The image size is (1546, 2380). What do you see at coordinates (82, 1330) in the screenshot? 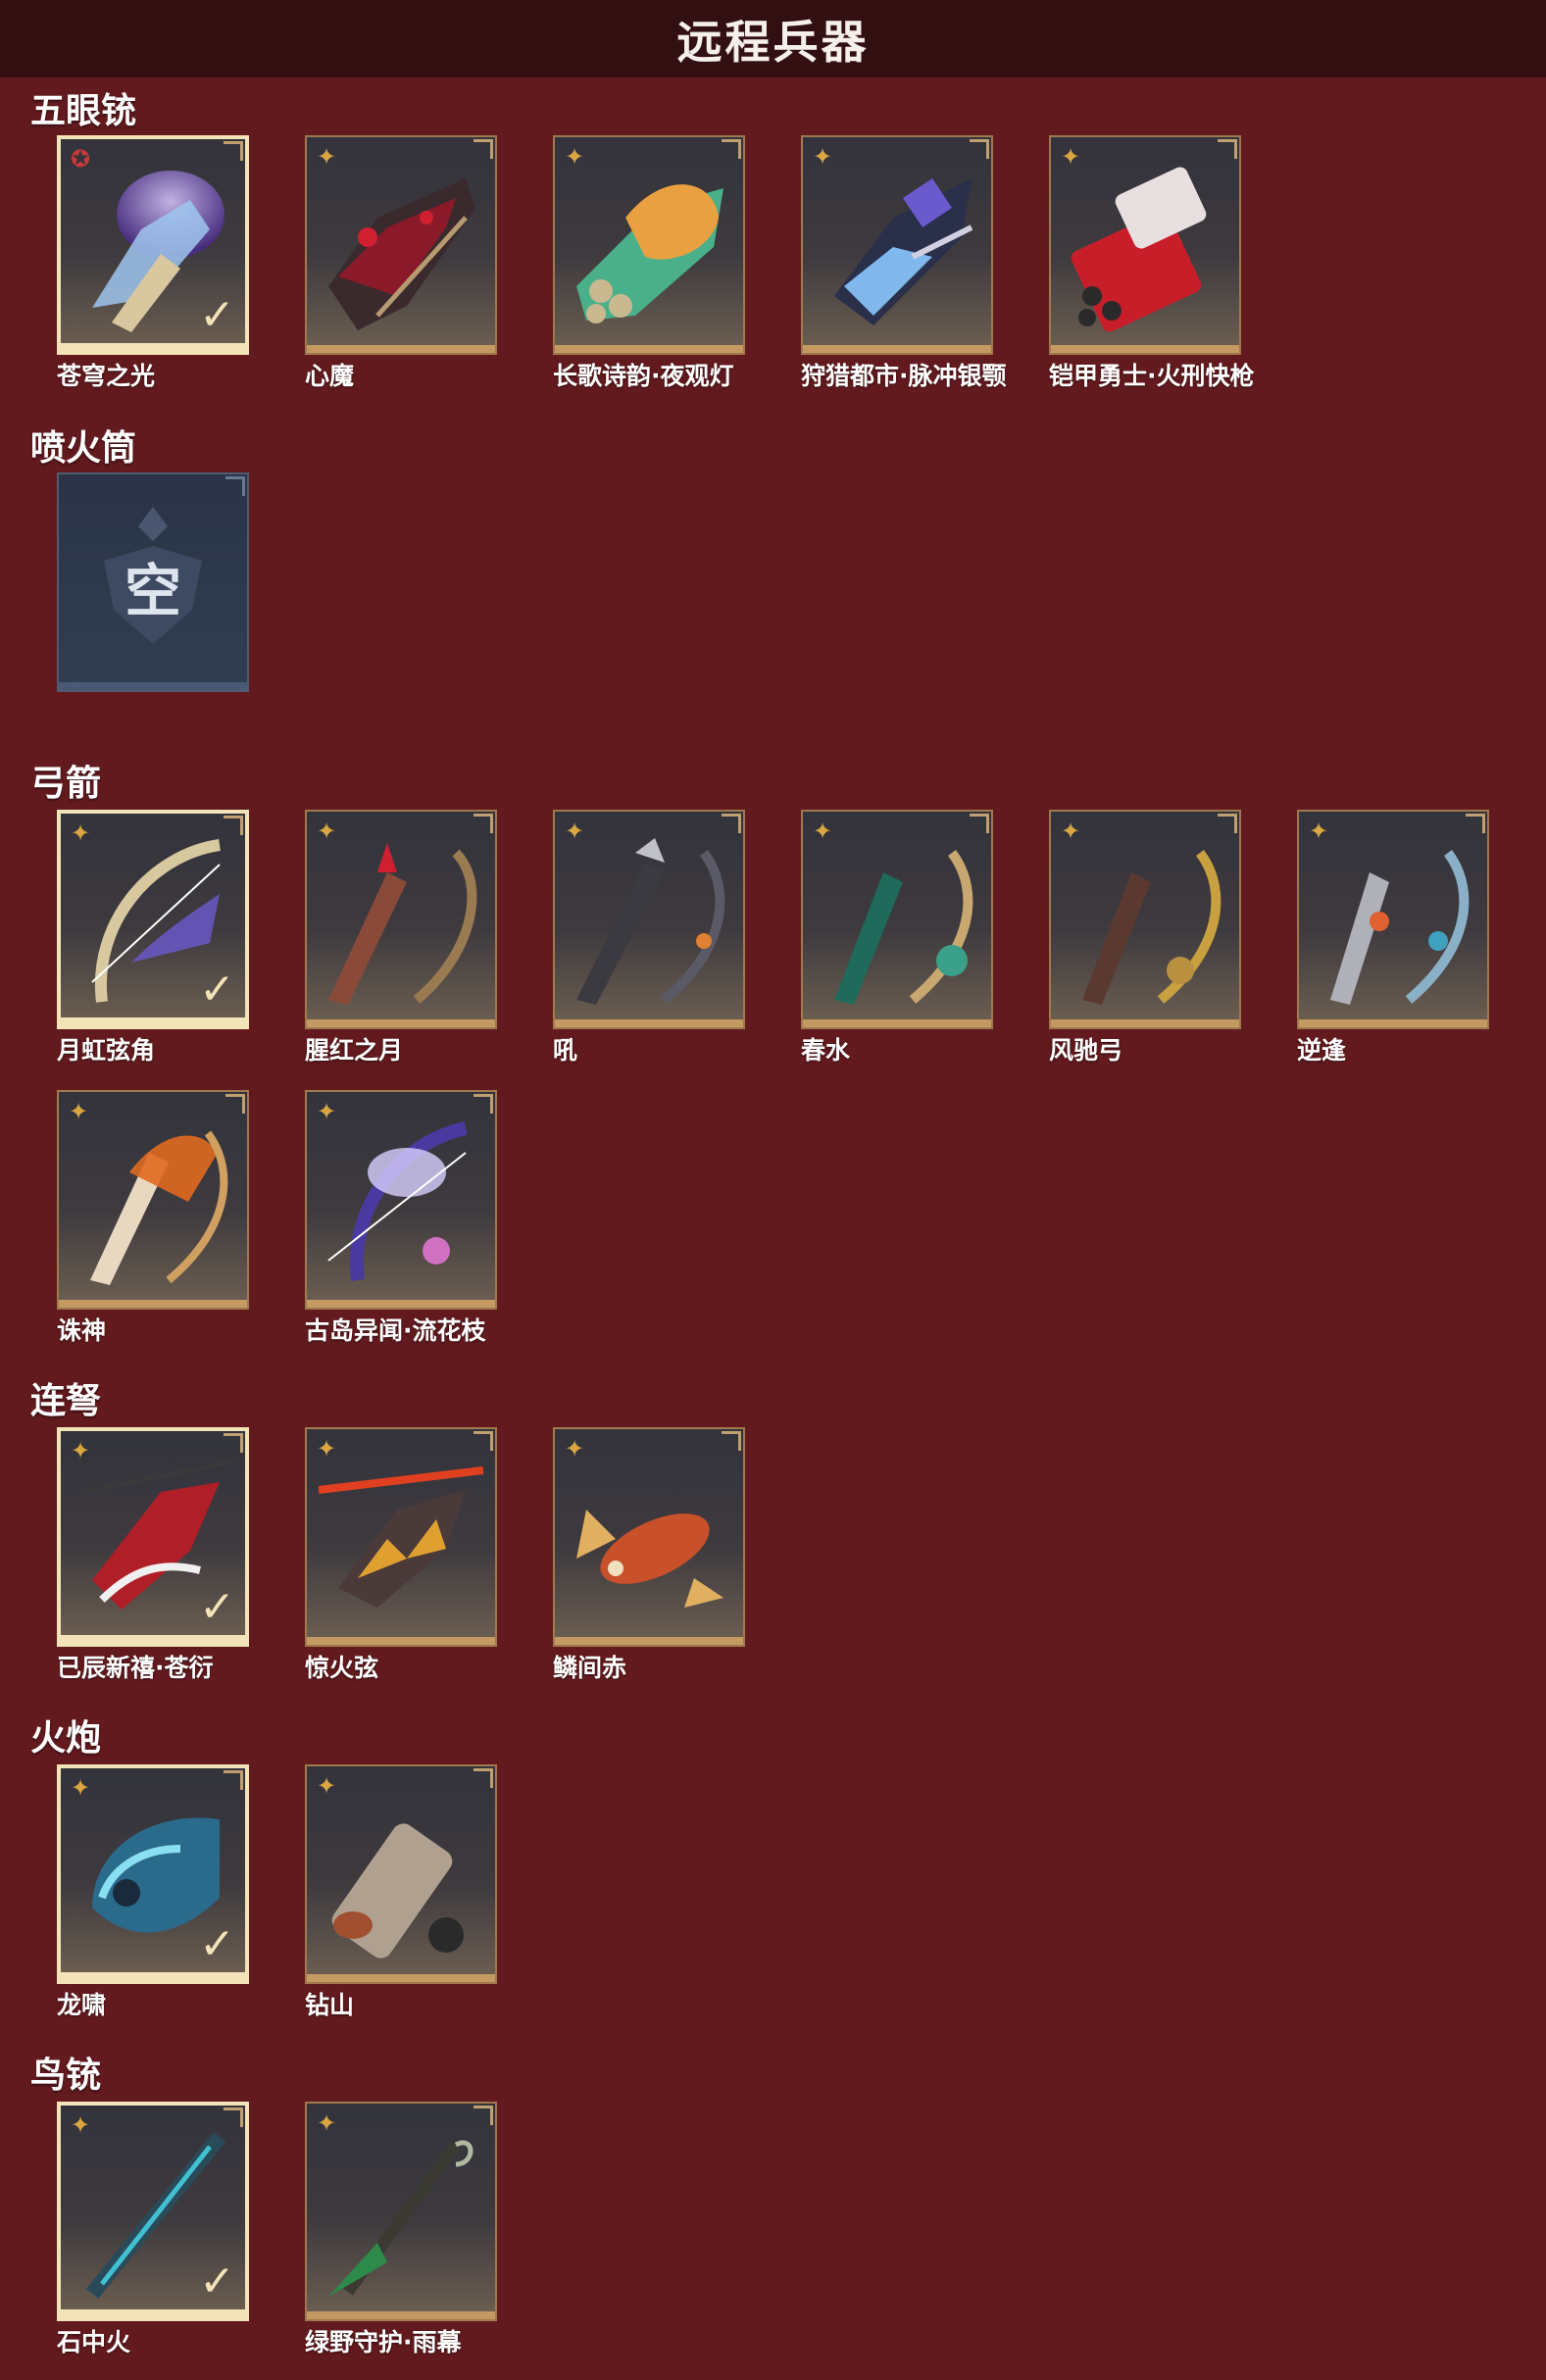
I see `weapon-name: 诛神` at bounding box center [82, 1330].